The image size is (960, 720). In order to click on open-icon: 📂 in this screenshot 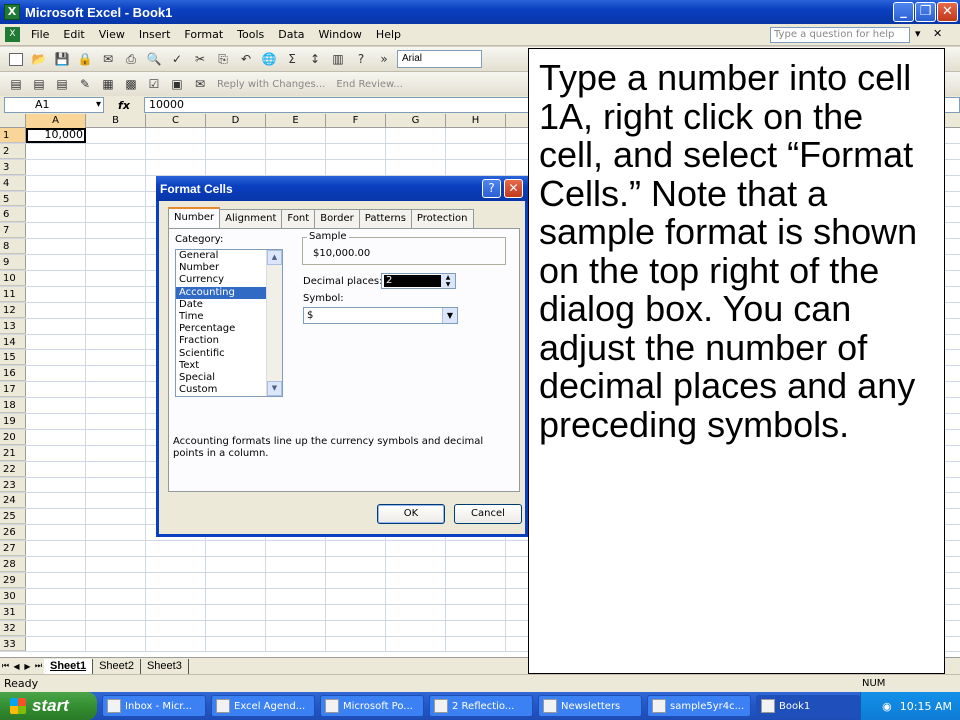, I will do `click(39, 59)`.